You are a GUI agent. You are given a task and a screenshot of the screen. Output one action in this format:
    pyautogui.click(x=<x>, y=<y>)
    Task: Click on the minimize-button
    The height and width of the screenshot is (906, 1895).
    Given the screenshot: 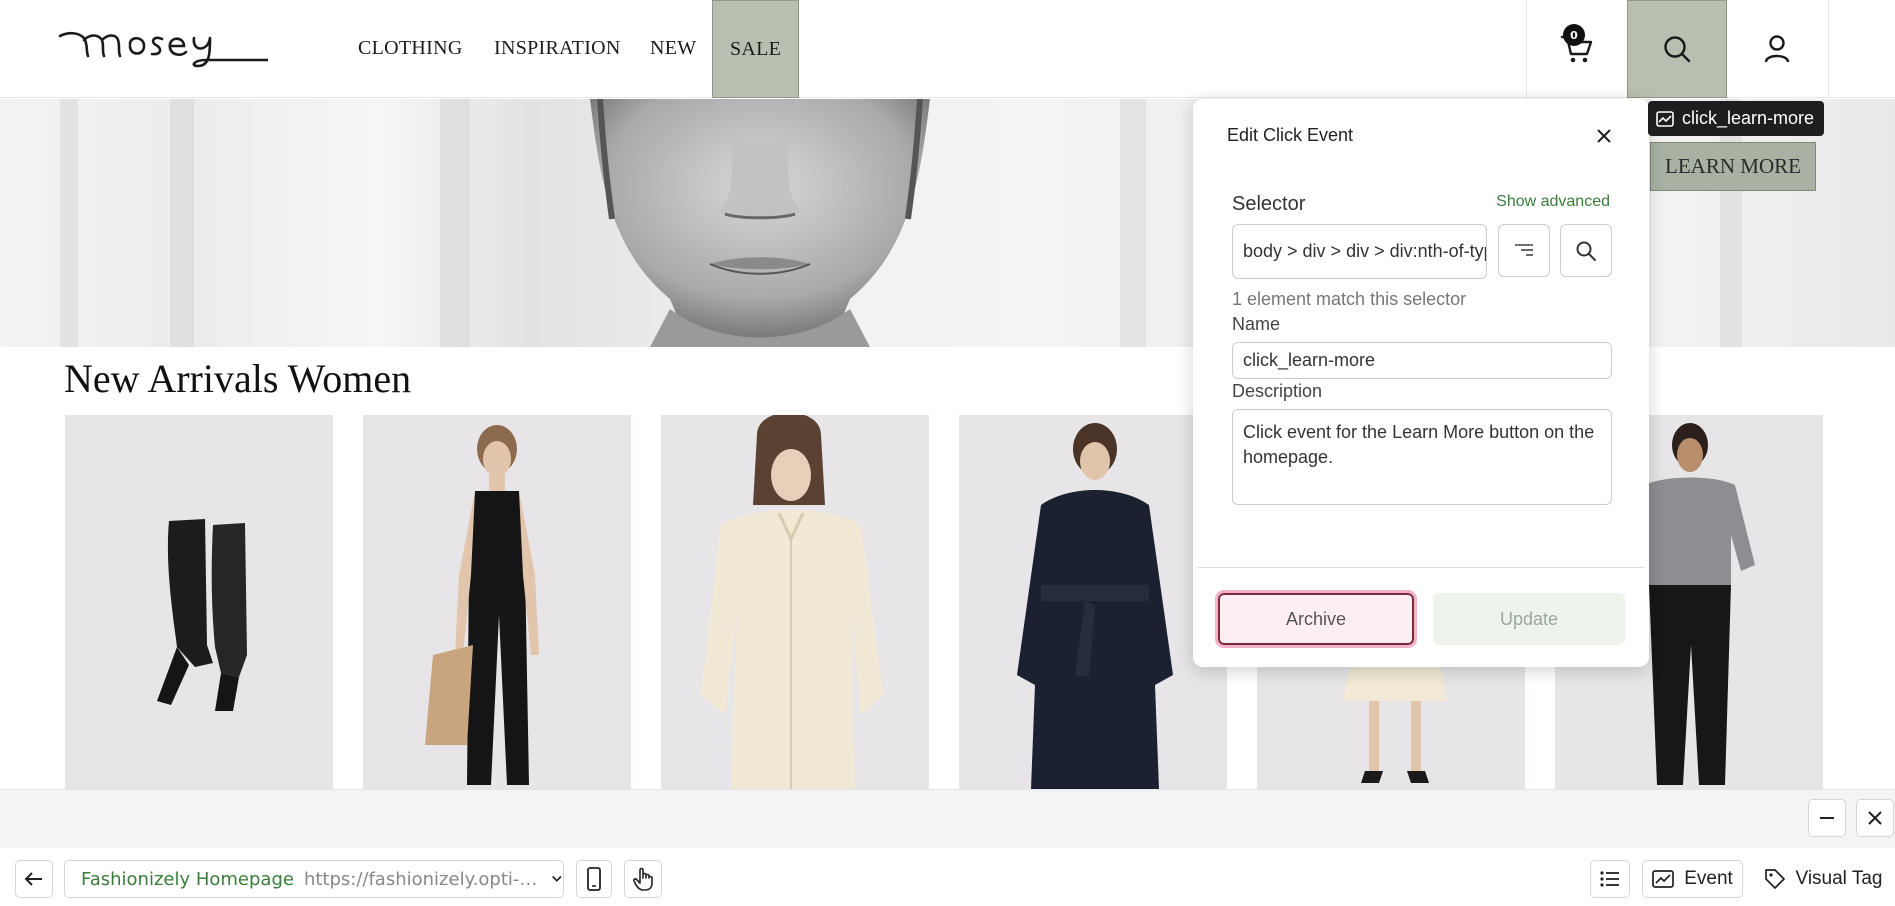 What is the action you would take?
    pyautogui.click(x=1827, y=818)
    